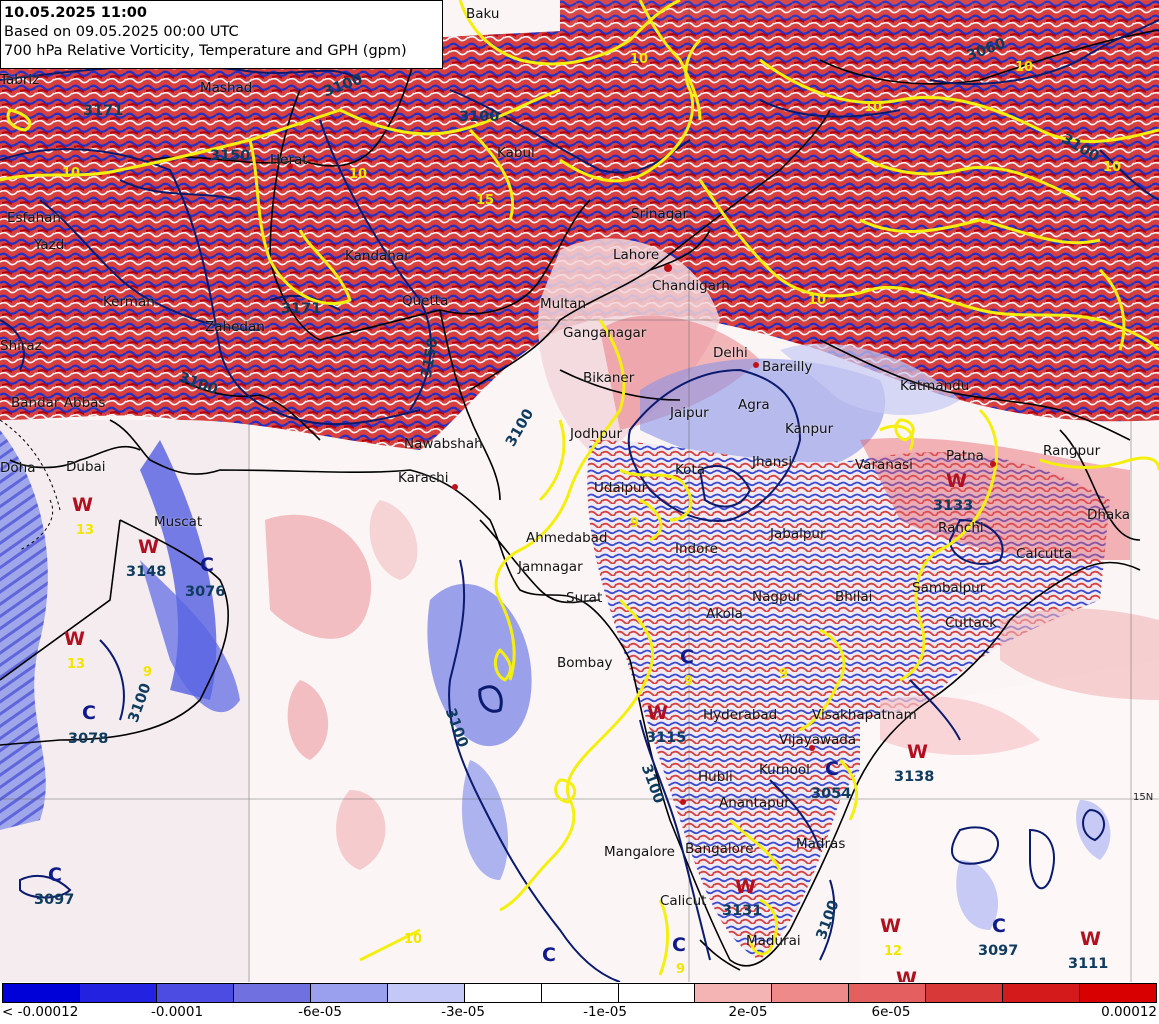 This screenshot has height=1024, width=1159. Describe the element at coordinates (660, 214) in the screenshot. I see `city-label: Srinagar` at that location.